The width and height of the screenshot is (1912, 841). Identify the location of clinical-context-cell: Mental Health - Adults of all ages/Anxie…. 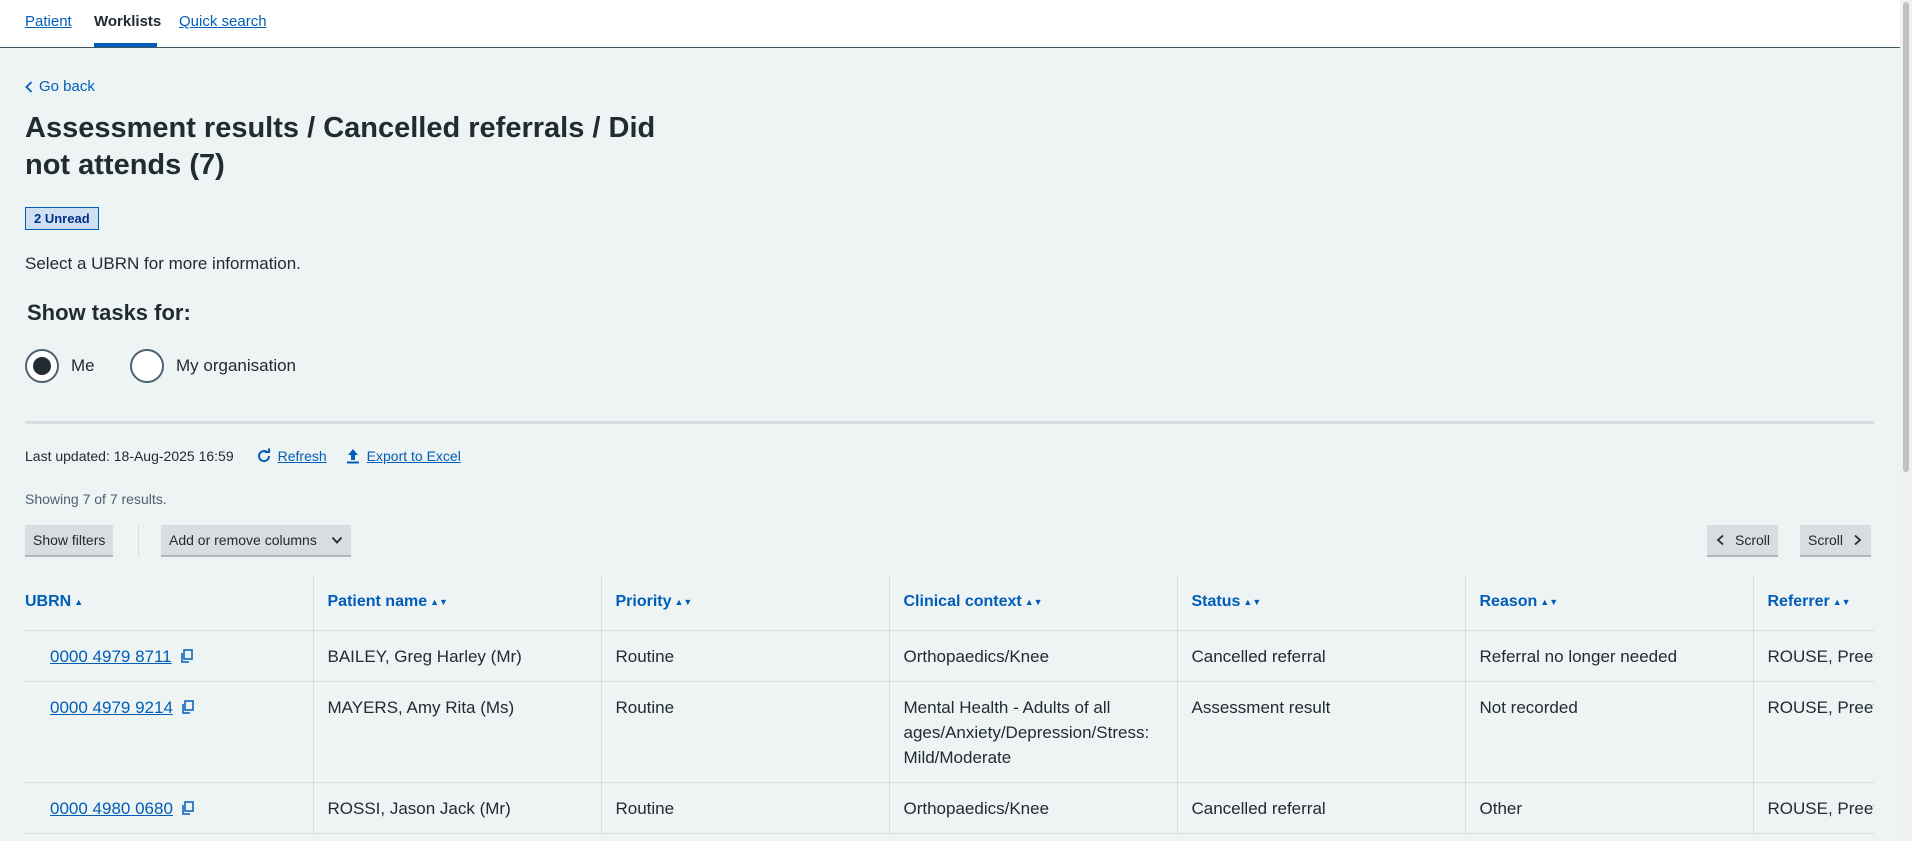
(1032, 732).